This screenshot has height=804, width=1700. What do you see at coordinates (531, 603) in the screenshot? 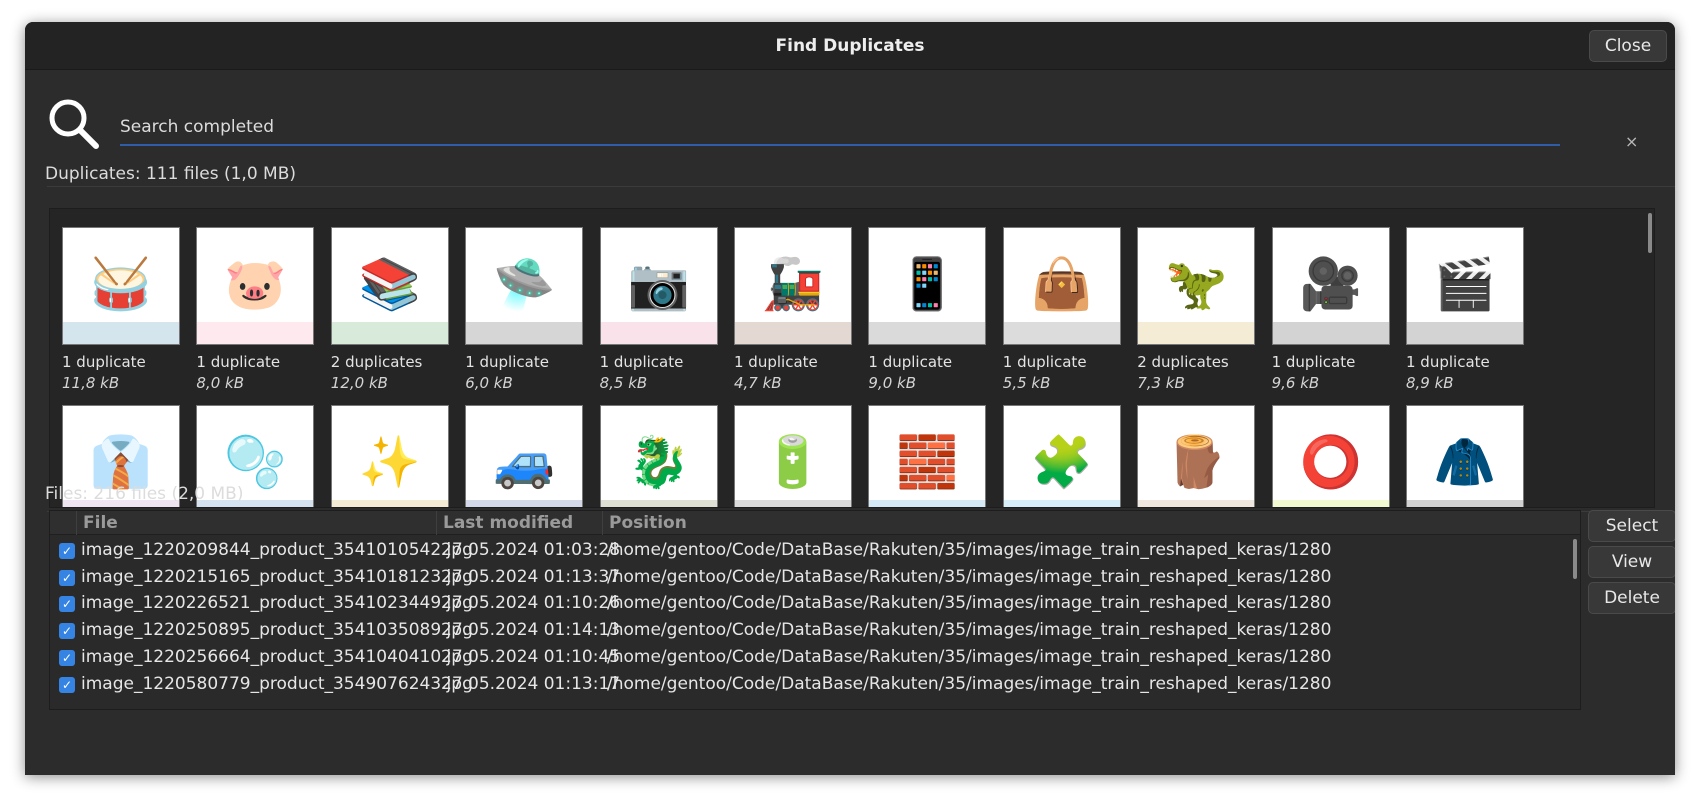
I see `last-modified-cell: 27.05.2024 01:10:26` at bounding box center [531, 603].